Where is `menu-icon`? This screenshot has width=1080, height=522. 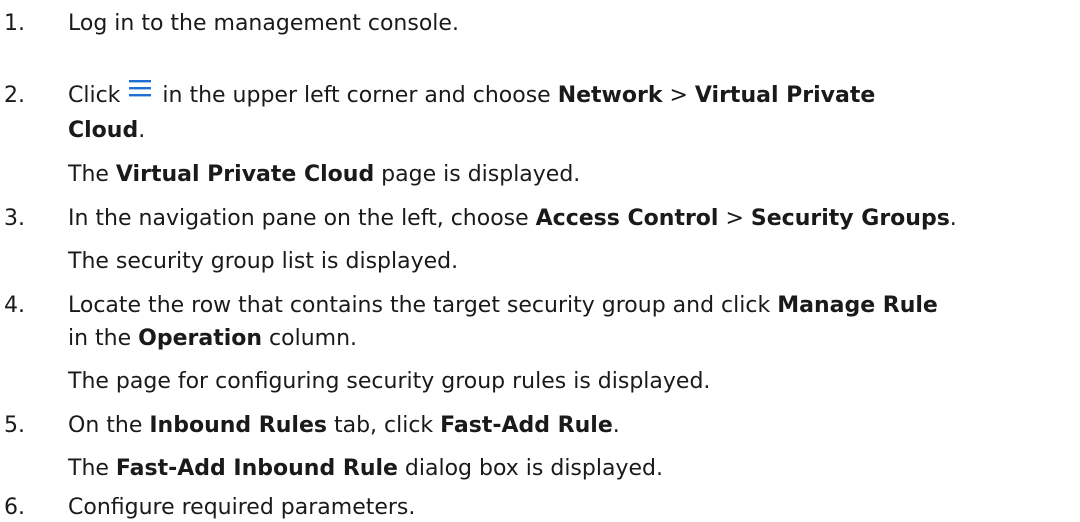
menu-icon is located at coordinates (140, 88).